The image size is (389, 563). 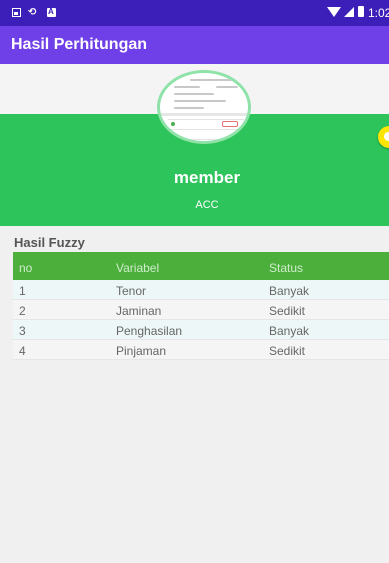 What do you see at coordinates (138, 268) in the screenshot?
I see `column-header-variabel: Variabel` at bounding box center [138, 268].